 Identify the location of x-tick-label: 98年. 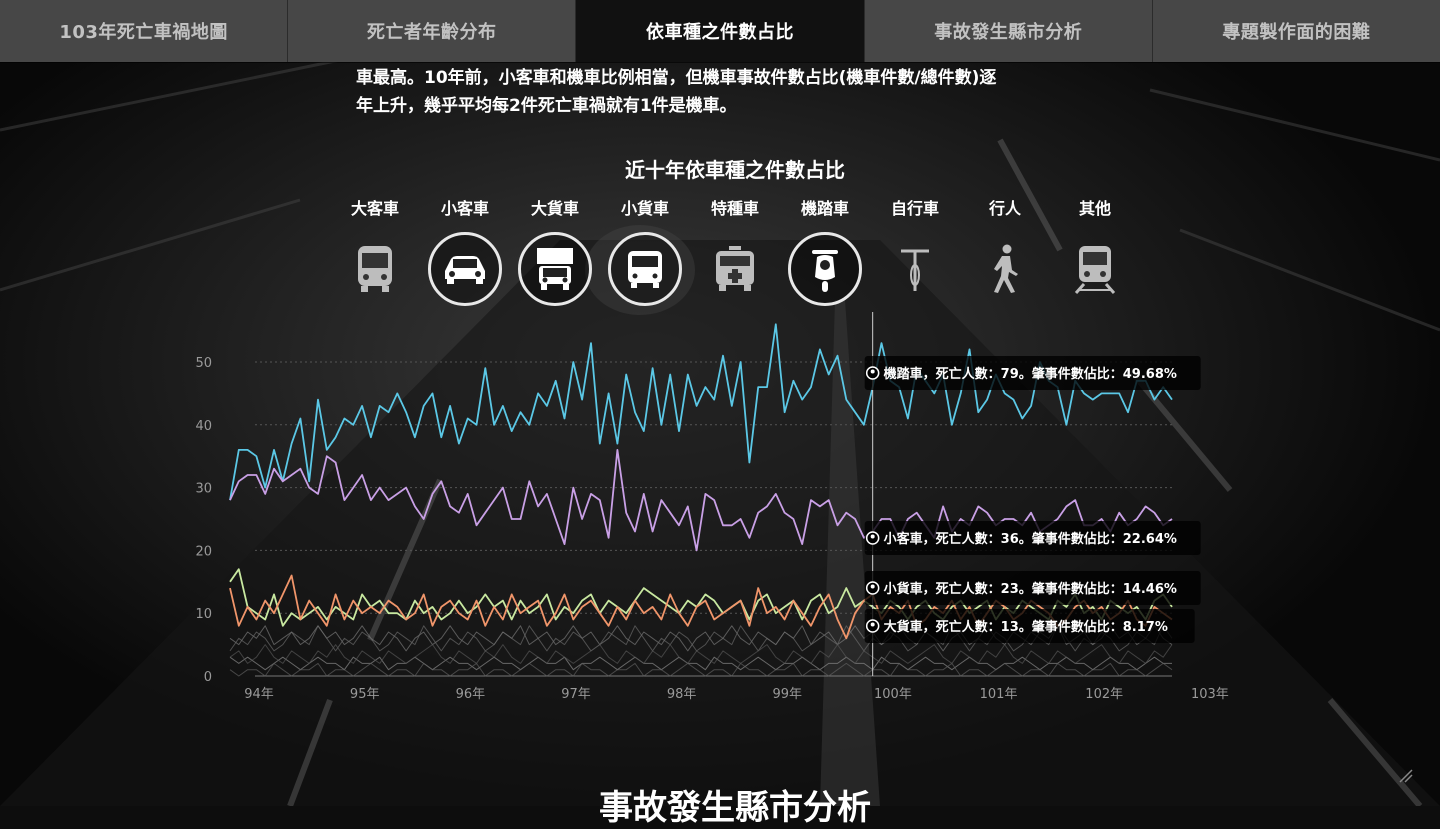
(682, 694).